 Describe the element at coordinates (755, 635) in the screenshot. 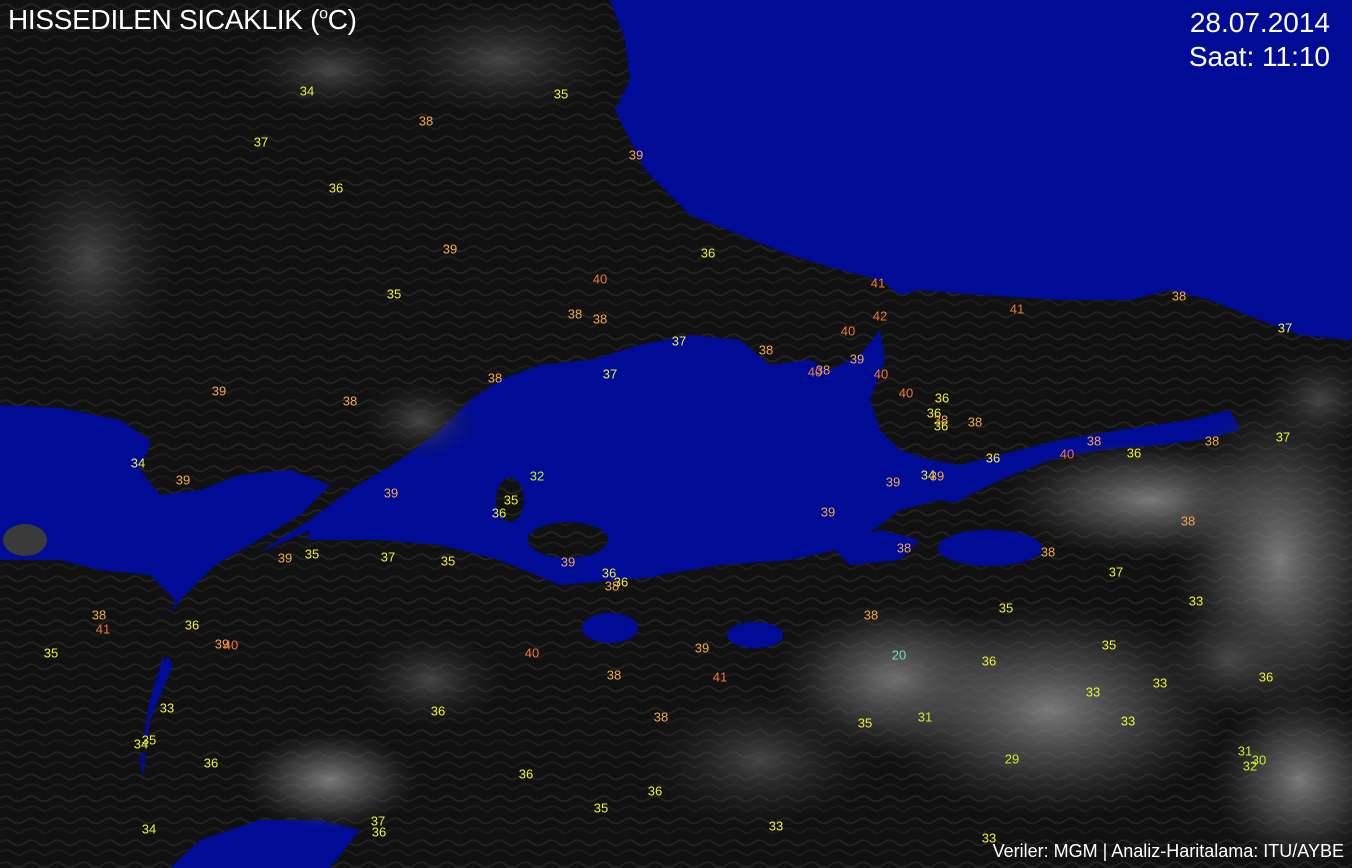

I see `lake-uluabat` at that location.